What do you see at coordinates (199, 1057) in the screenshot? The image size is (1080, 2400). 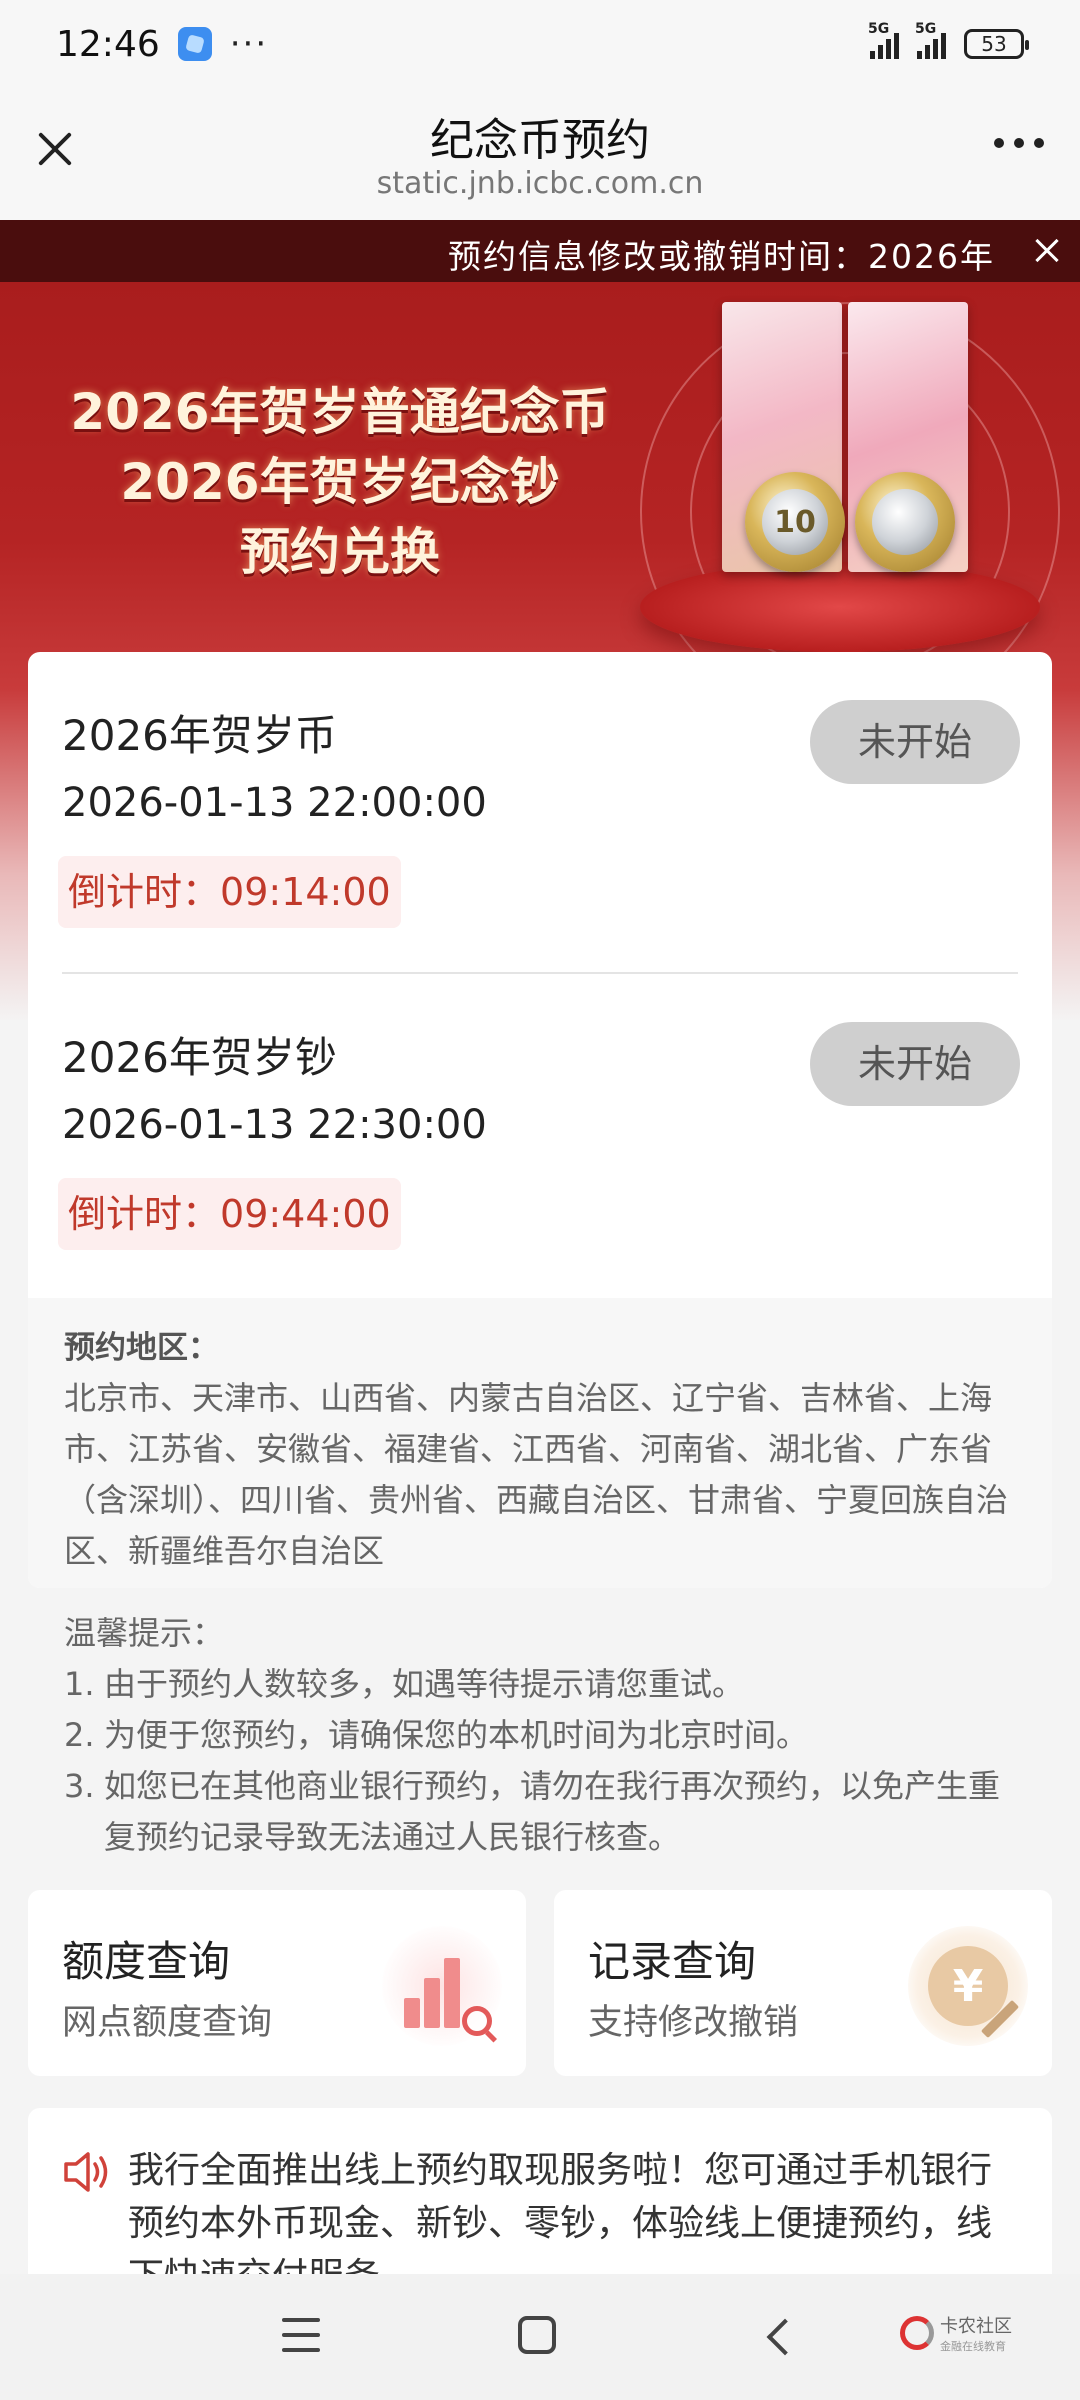 I see `item-title: 2026年贺岁钞` at bounding box center [199, 1057].